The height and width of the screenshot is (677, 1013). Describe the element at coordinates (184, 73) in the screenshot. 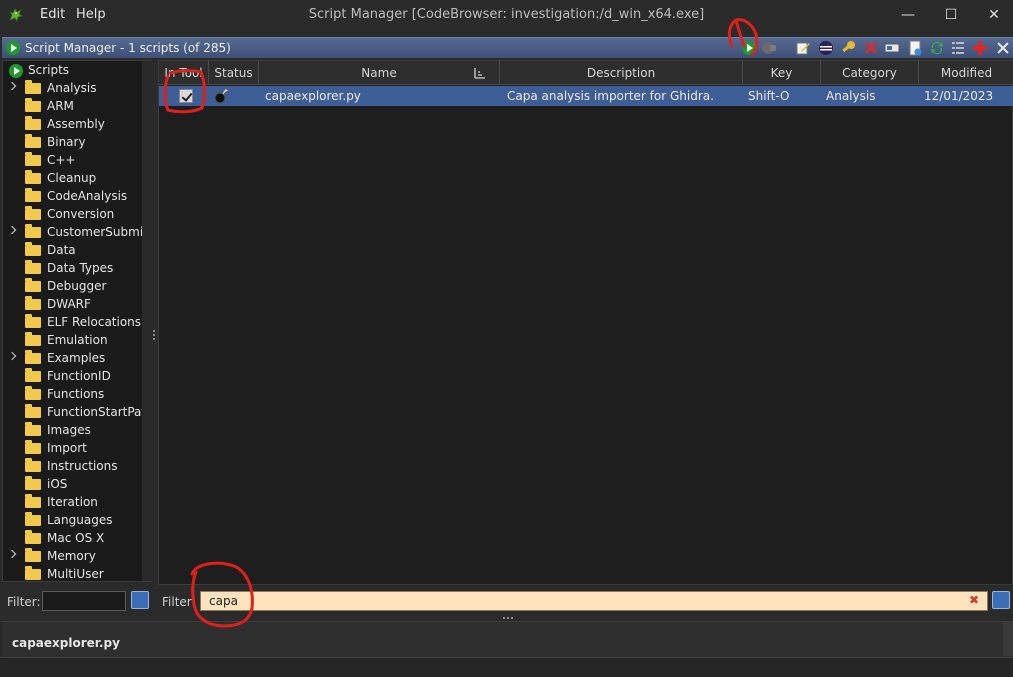

I see `column-in-tool: In Tool` at that location.